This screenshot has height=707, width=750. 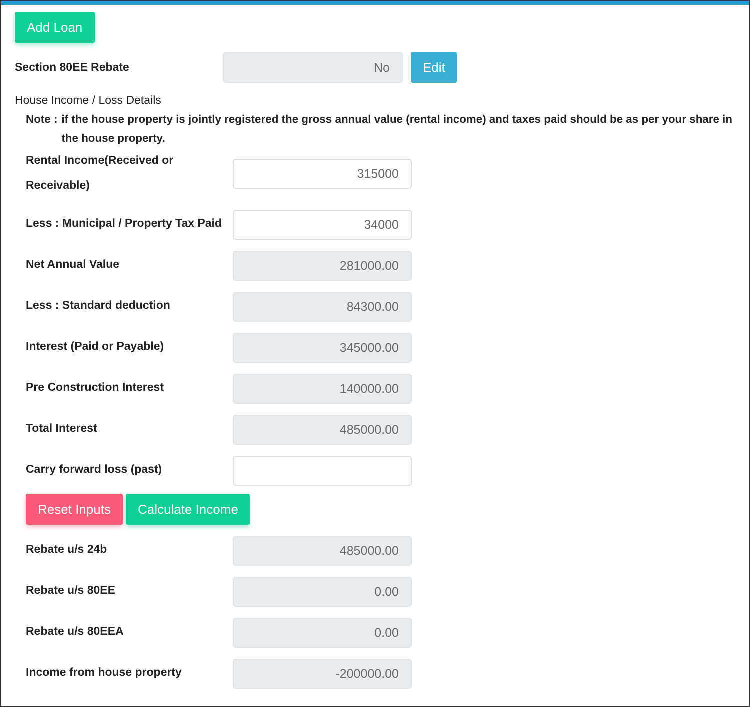 What do you see at coordinates (96, 388) in the screenshot?
I see `field-label: Pre Construction Interest` at bounding box center [96, 388].